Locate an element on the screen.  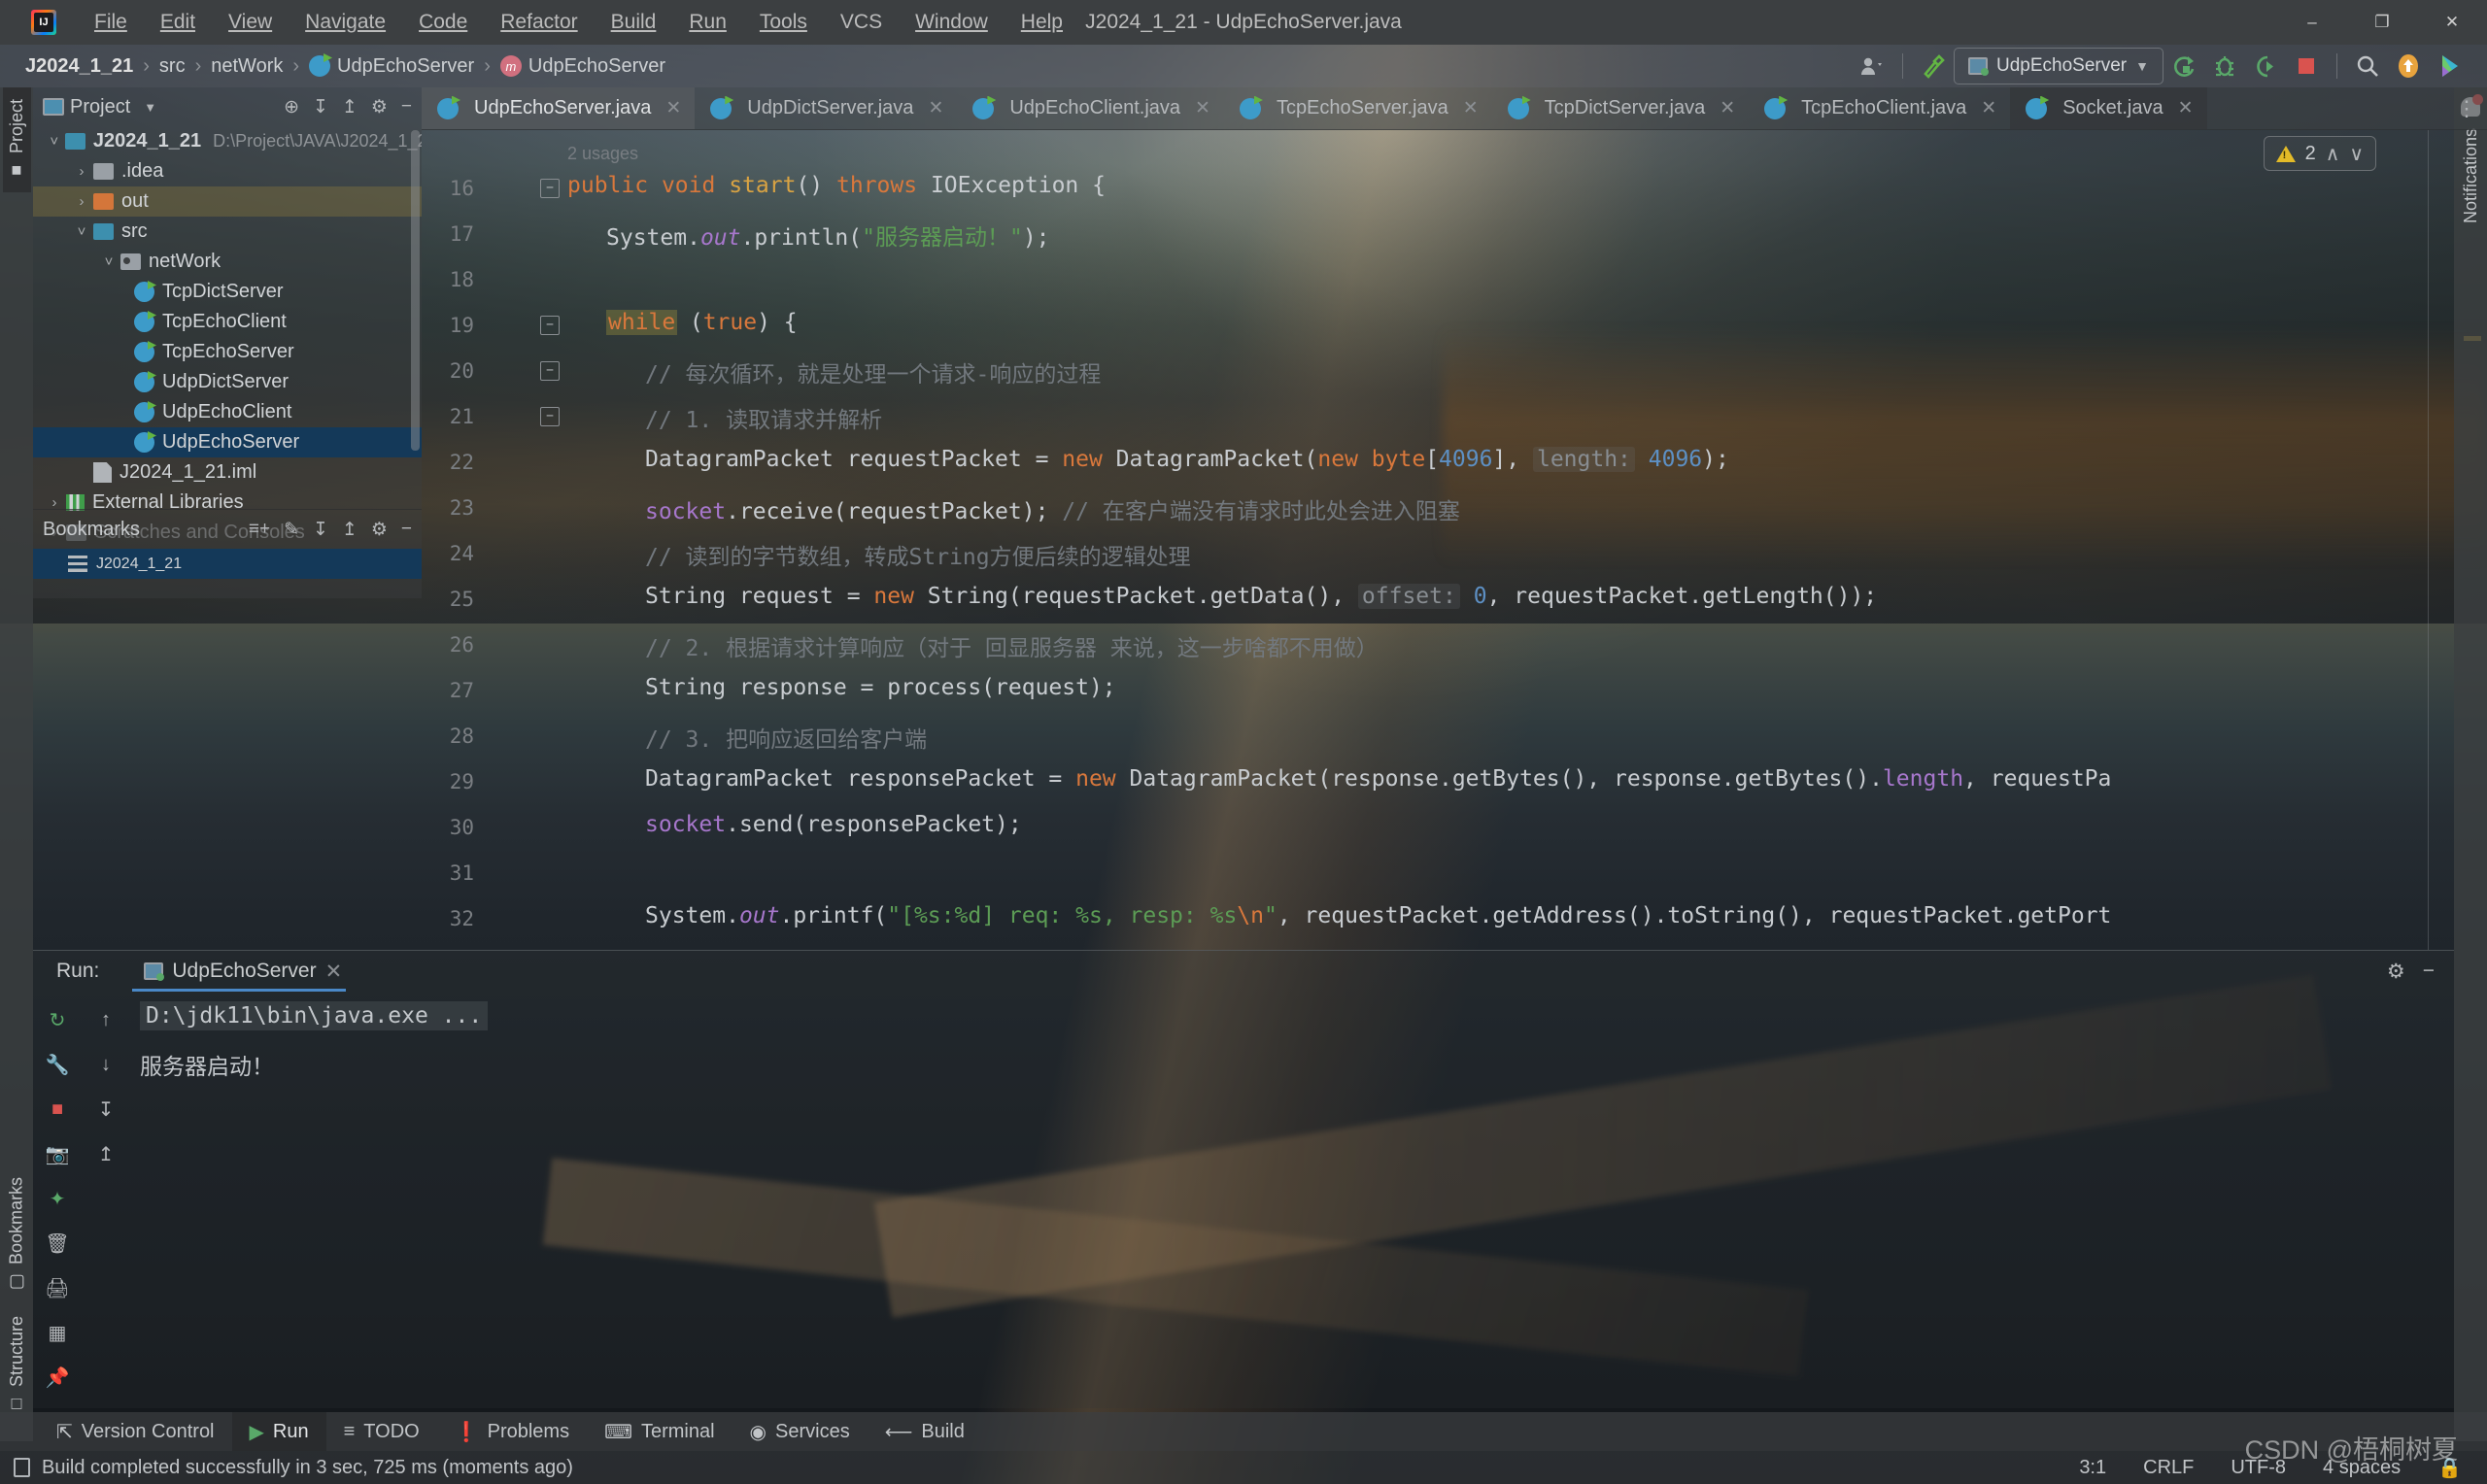
sidebar-item-structure: □ Structure is located at coordinates (17, 1365).